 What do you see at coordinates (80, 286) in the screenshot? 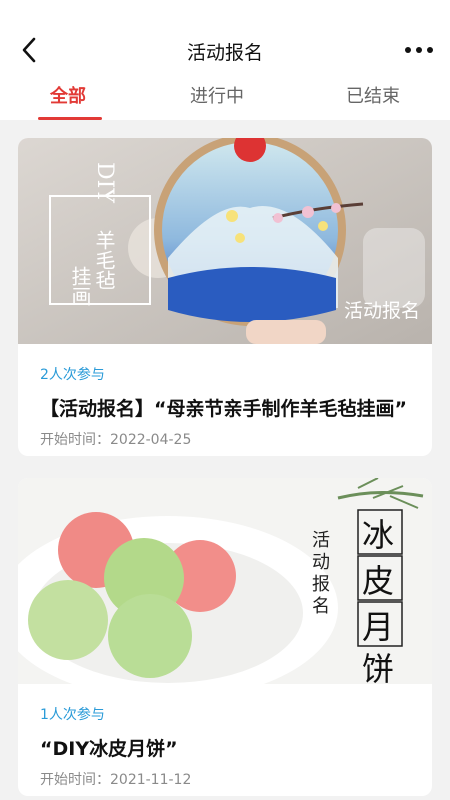
I see `image-vertical-text: 挂画` at bounding box center [80, 286].